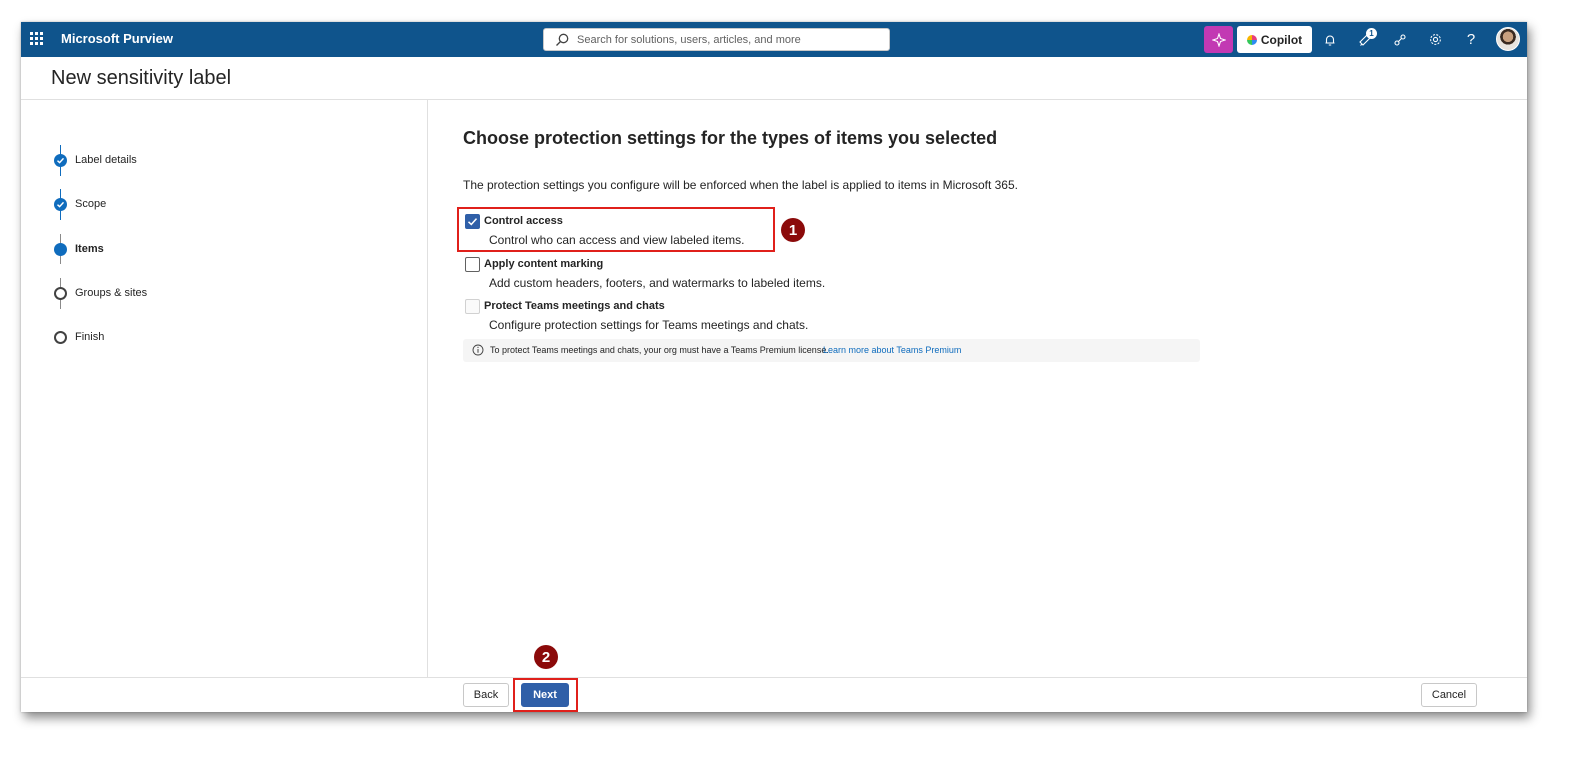 This screenshot has height=764, width=1591. Describe the element at coordinates (1449, 695) in the screenshot. I see `cancel-button: Cancel` at that location.